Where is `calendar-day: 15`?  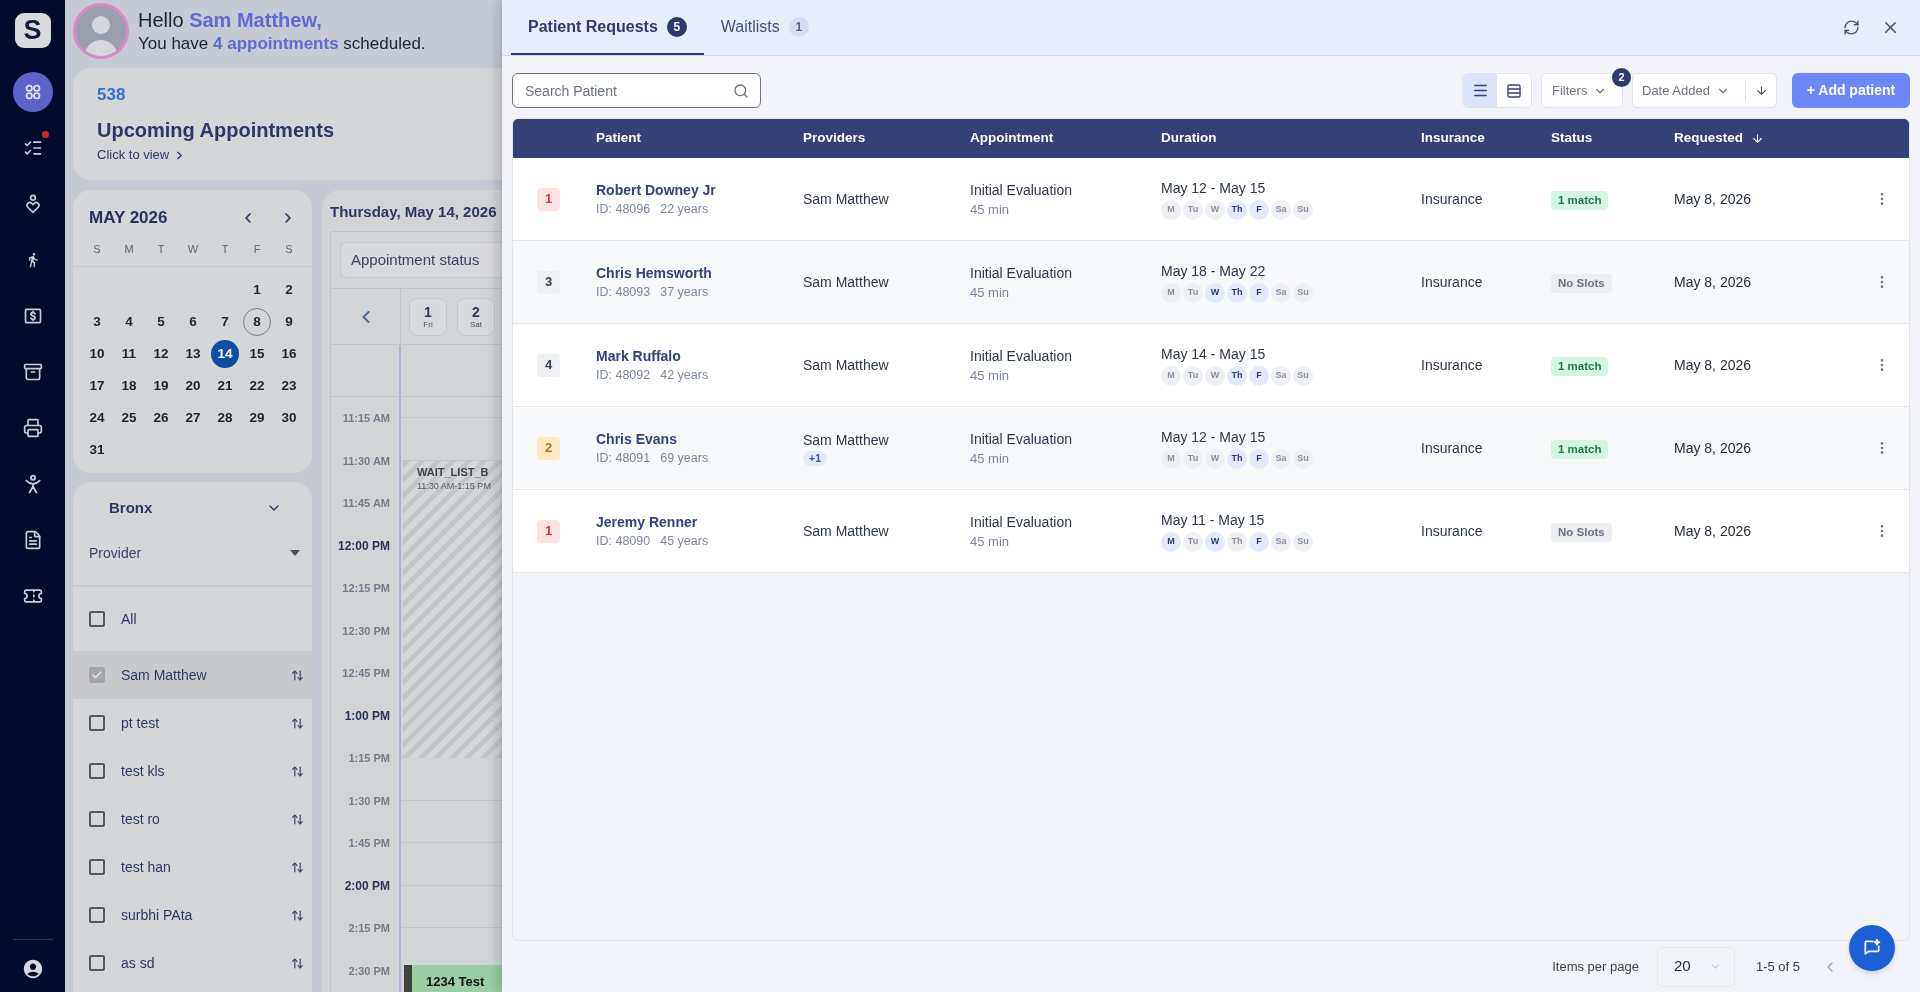 calendar-day: 15 is located at coordinates (257, 354).